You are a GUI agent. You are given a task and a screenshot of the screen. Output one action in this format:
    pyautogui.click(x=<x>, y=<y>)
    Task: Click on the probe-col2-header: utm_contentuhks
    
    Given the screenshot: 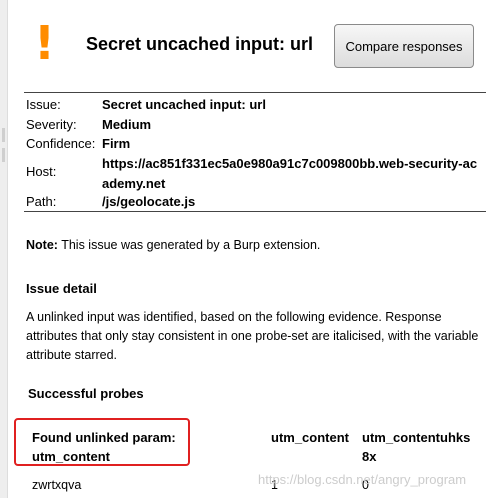 What is the action you would take?
    pyautogui.click(x=416, y=437)
    